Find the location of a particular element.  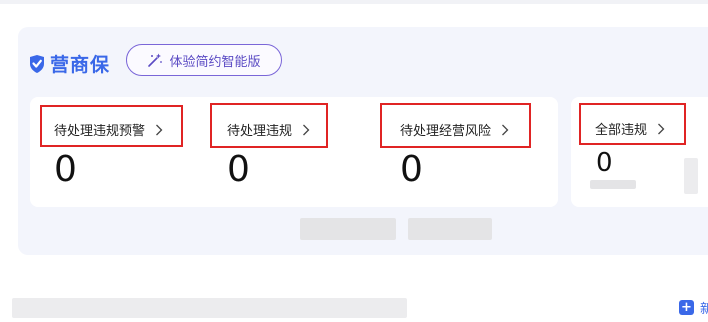

add-plus-icon: + is located at coordinates (686, 307).